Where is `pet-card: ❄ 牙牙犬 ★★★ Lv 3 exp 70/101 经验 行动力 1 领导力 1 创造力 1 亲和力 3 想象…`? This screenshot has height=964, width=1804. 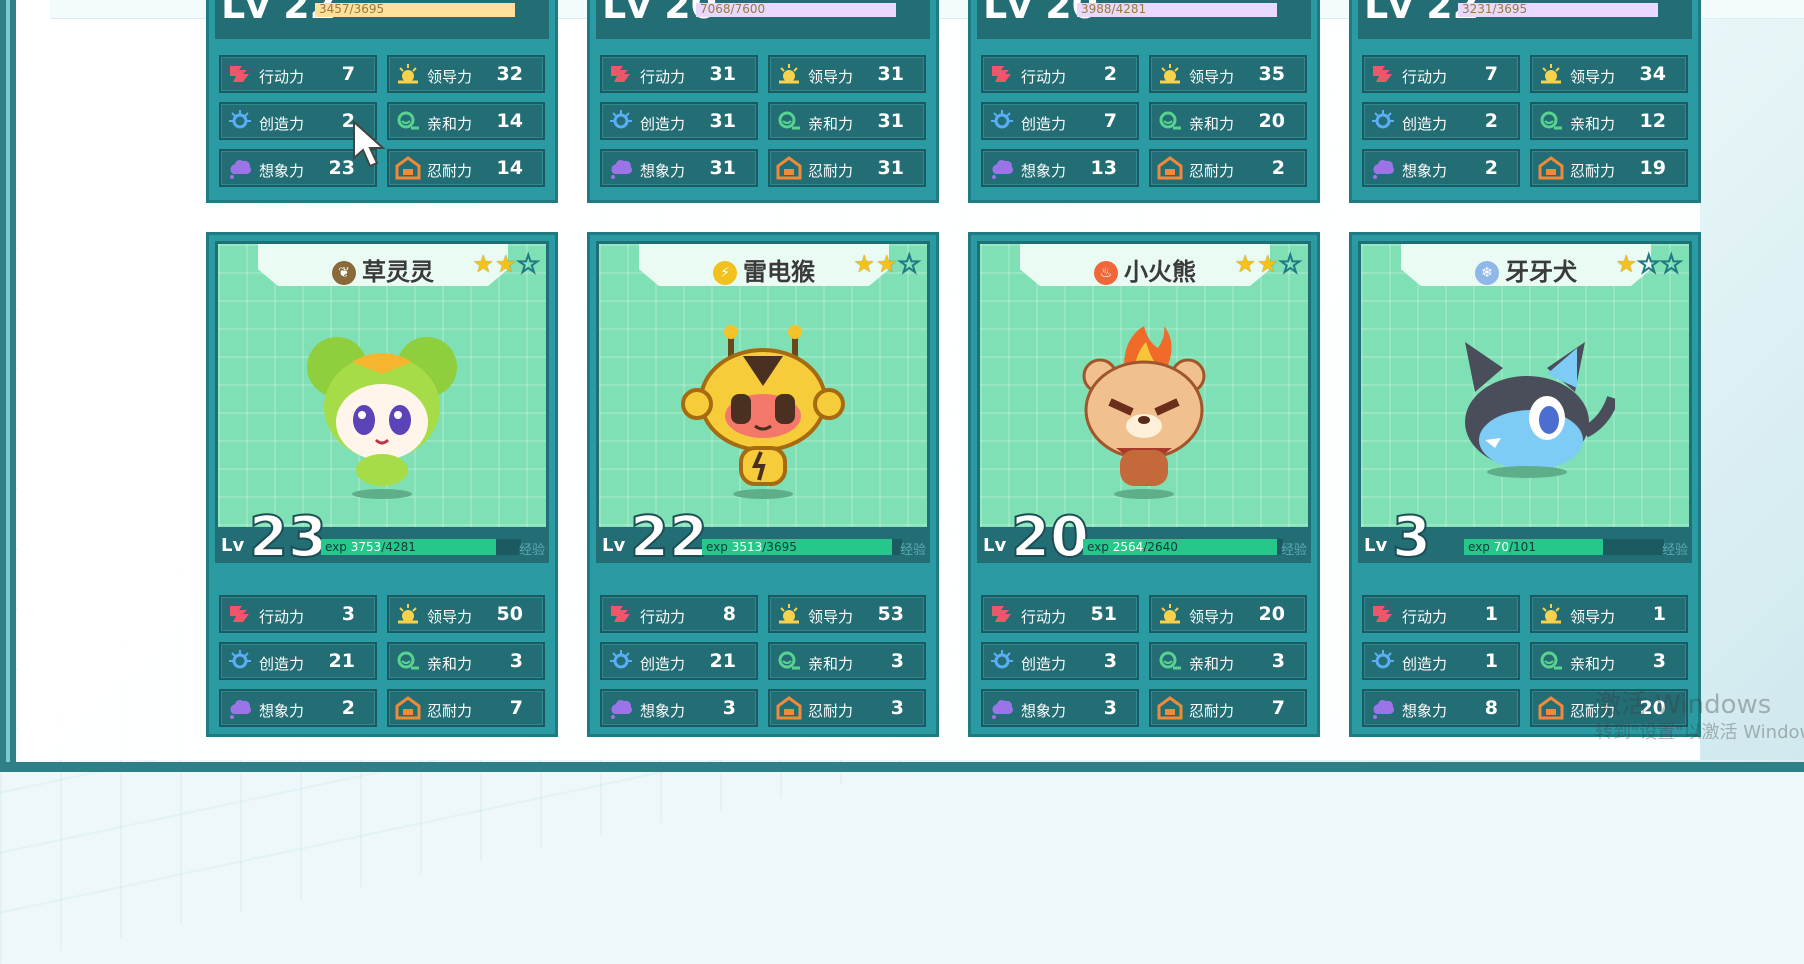
pet-card: ❄ 牙牙犬 ★★★ Lv 3 exp 70/101 经验 行动力 1 领导力 1 创造力 1 亲和力 3 想象… is located at coordinates (1525, 484).